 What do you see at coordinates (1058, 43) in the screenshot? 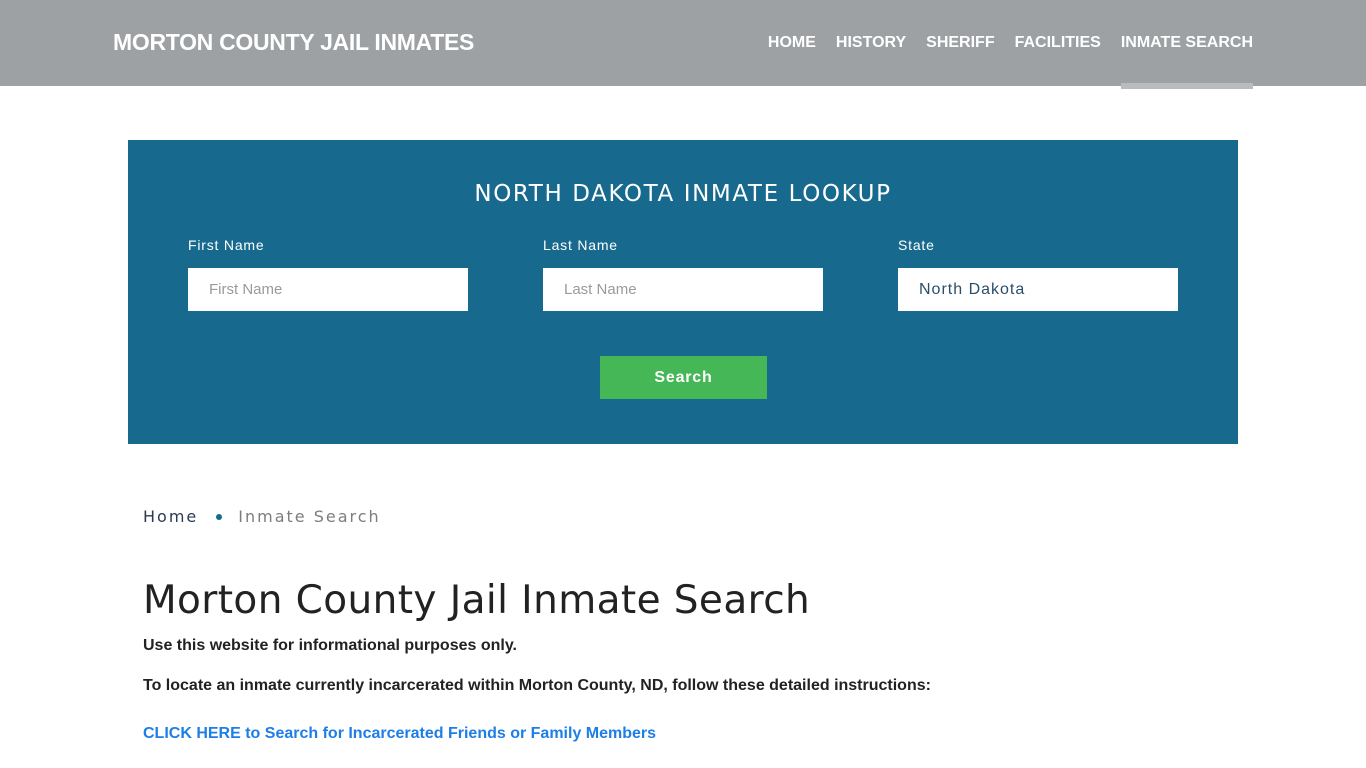
I see `nav-facilities: FACILITIES` at bounding box center [1058, 43].